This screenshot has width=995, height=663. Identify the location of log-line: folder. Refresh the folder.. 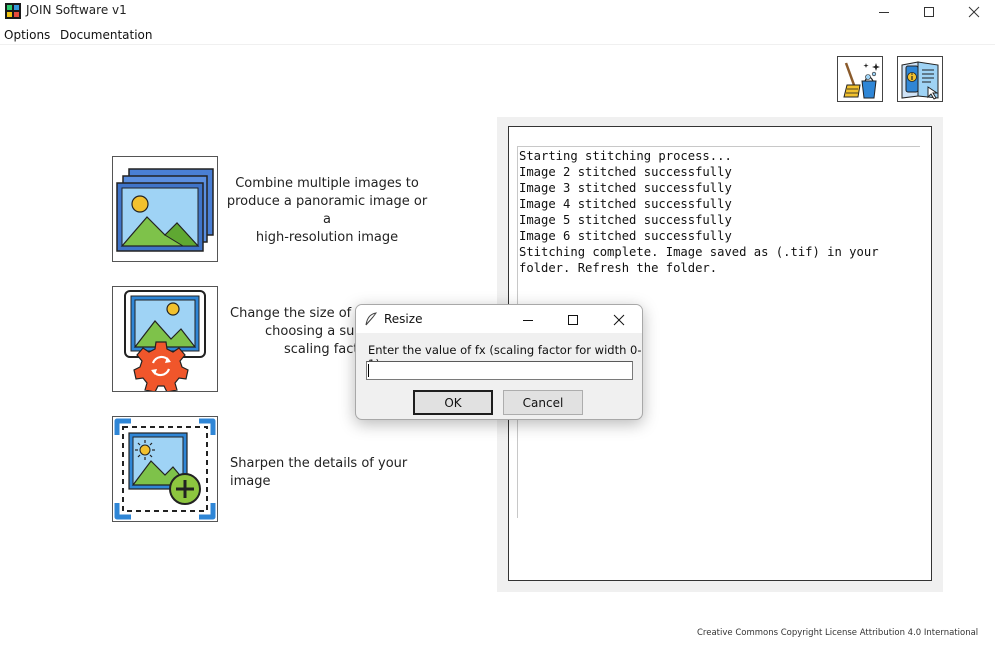
(618, 268).